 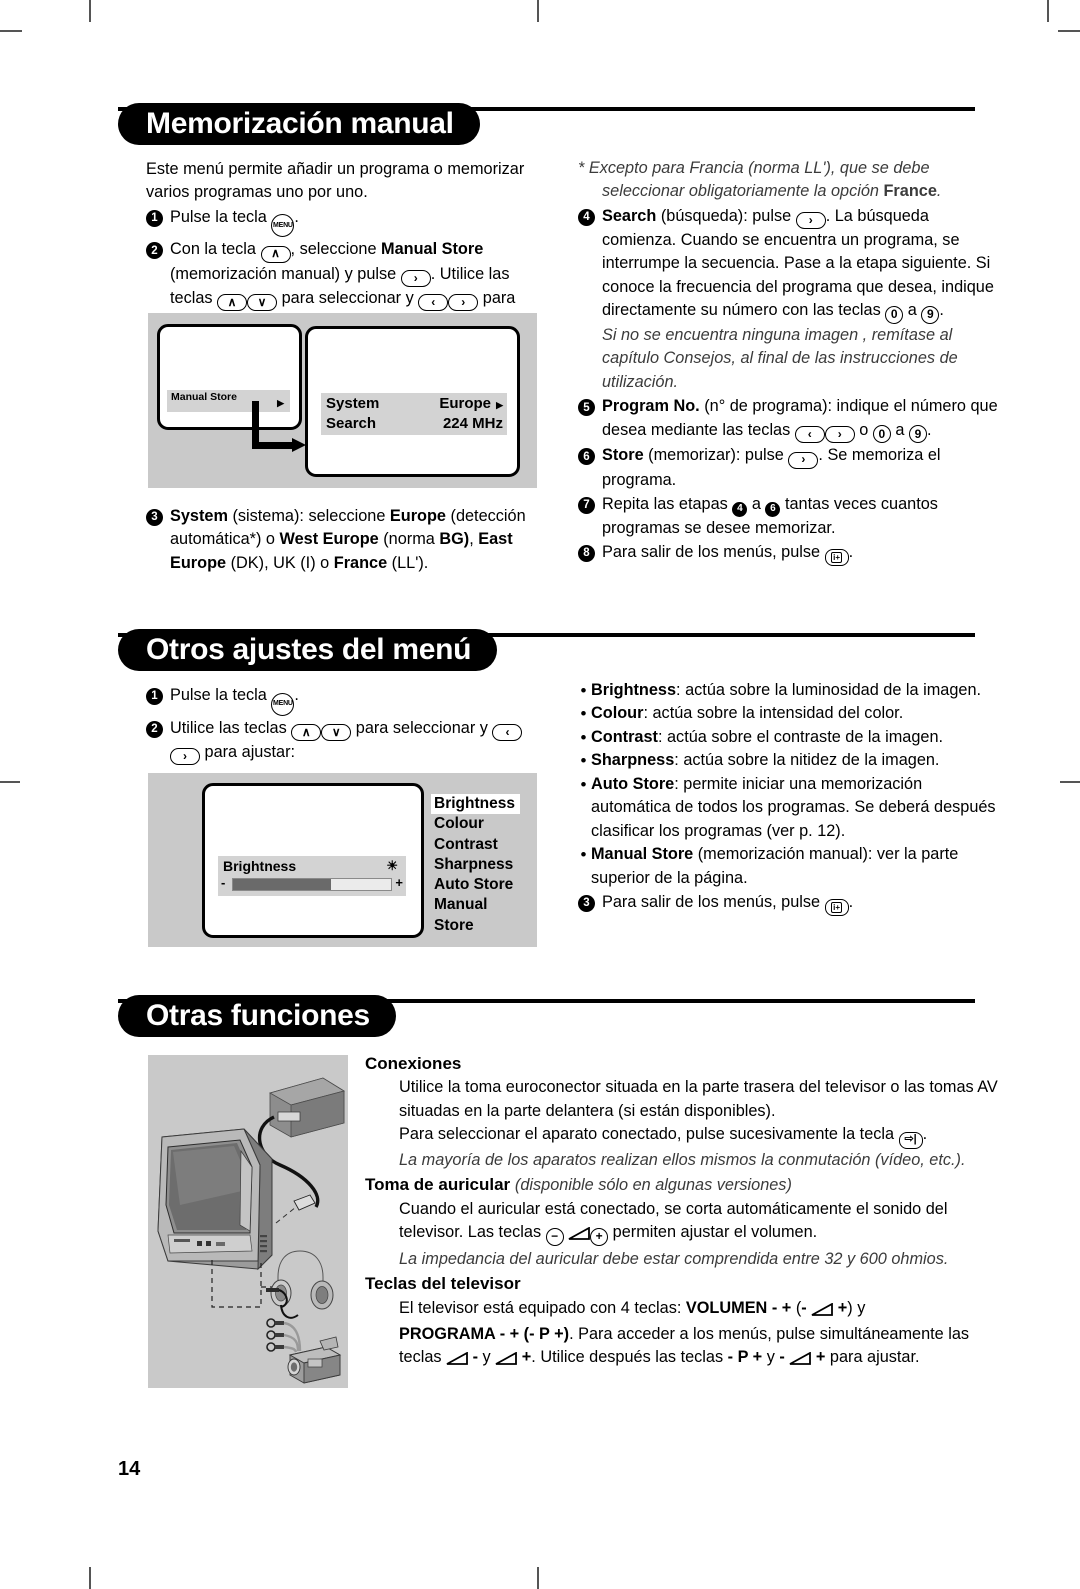 What do you see at coordinates (483, 824) in the screenshot?
I see `menu-item-colour: Colour` at bounding box center [483, 824].